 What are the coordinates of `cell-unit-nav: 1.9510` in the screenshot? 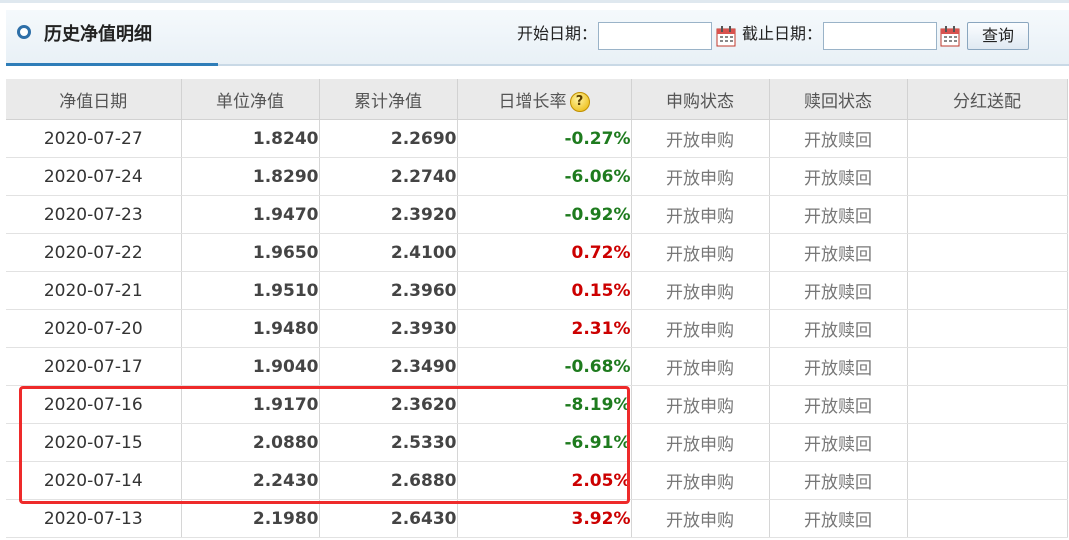 It's located at (250, 290).